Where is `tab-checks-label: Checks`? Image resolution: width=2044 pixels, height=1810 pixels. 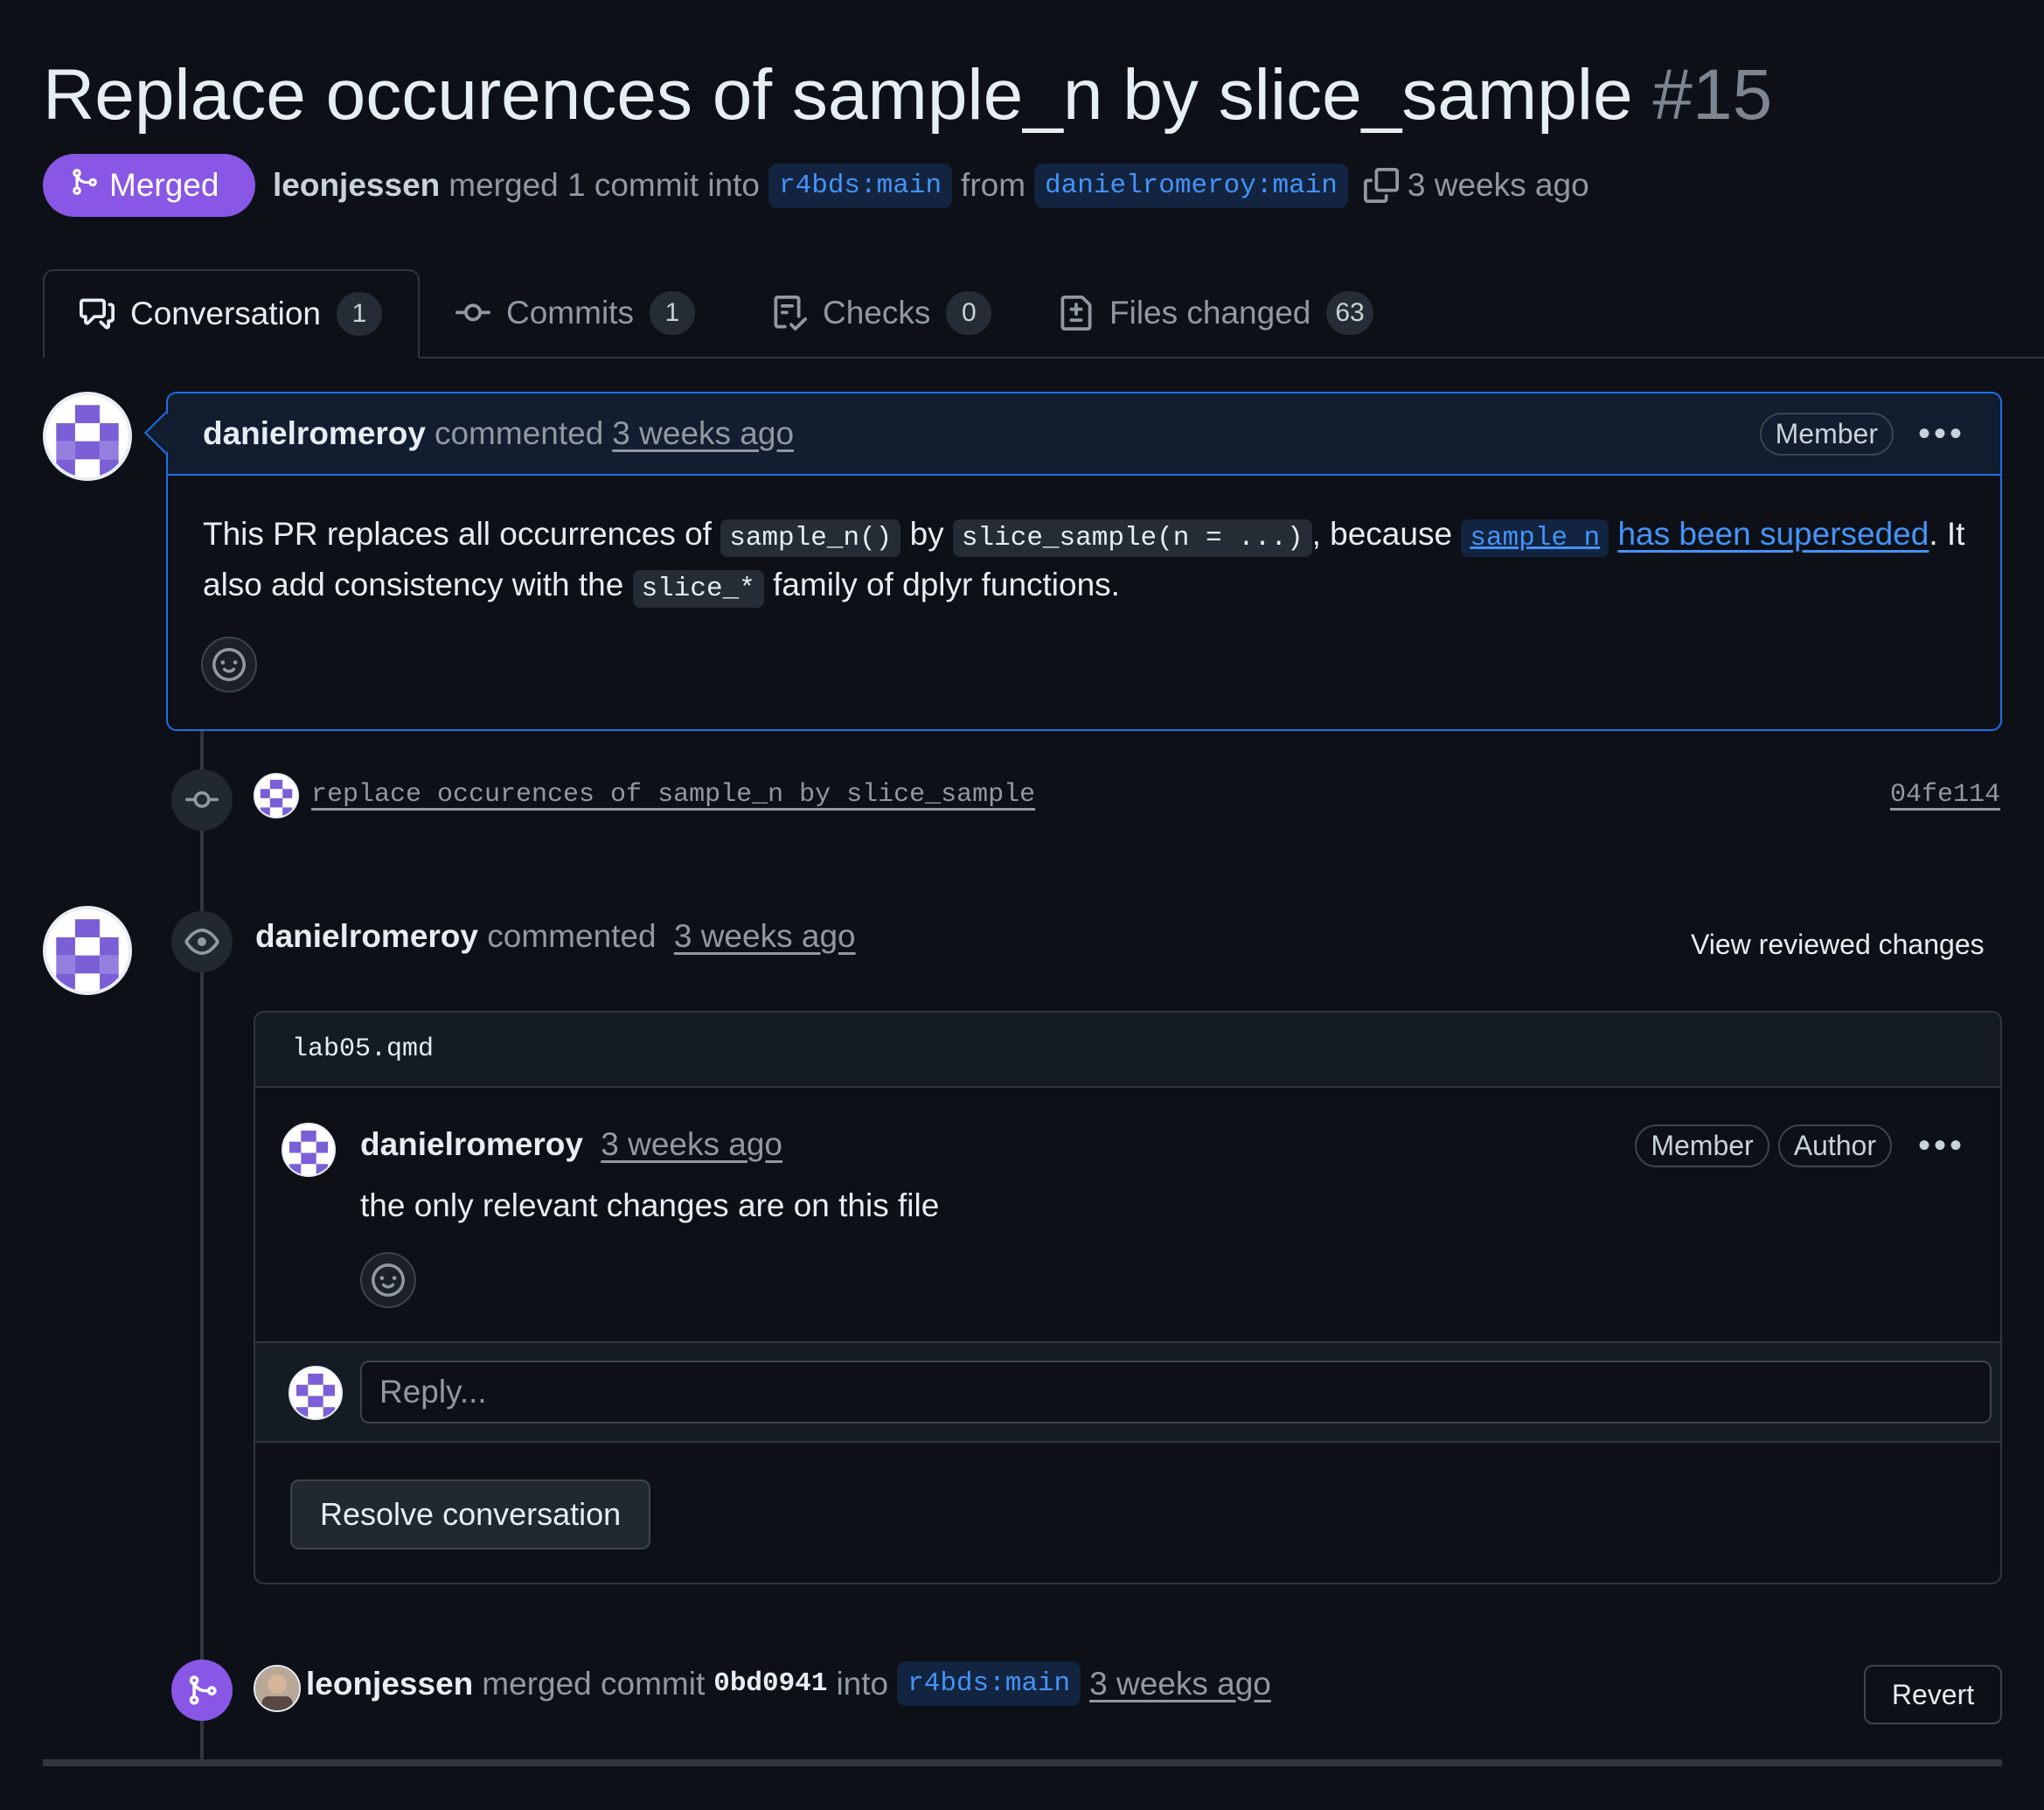
tab-checks-label: Checks is located at coordinates (877, 313).